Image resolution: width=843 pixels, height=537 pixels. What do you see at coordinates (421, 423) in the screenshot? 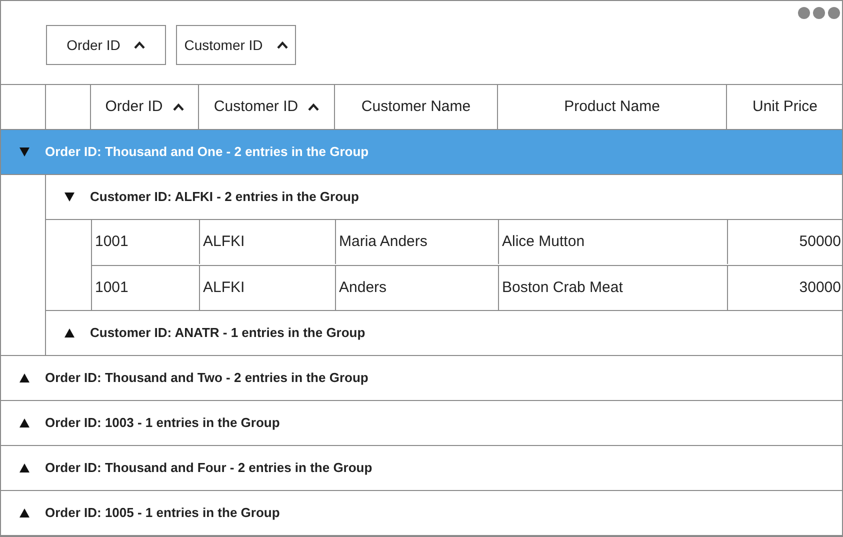
I see `group-row: Order ID: 1003 - 1 entries in the Group` at bounding box center [421, 423].